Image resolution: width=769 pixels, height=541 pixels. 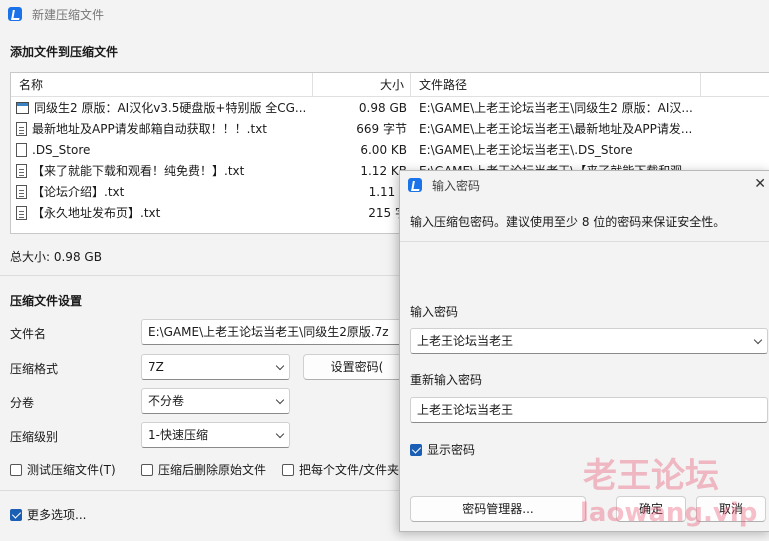 What do you see at coordinates (28, 334) in the screenshot?
I see `filename-label: 文件名` at bounding box center [28, 334].